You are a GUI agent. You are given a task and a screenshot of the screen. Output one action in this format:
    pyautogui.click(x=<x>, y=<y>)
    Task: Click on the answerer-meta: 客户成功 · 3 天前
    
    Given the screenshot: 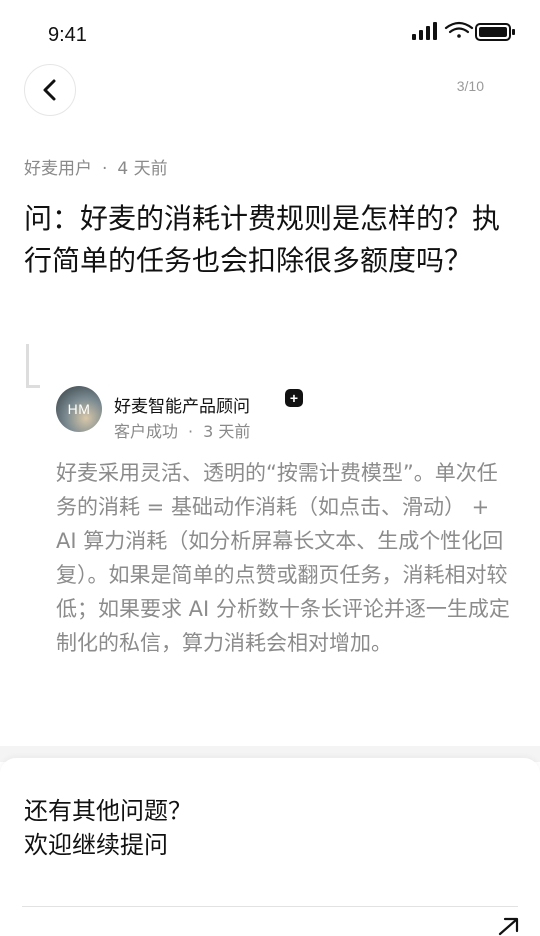 What is the action you would take?
    pyautogui.click(x=182, y=430)
    